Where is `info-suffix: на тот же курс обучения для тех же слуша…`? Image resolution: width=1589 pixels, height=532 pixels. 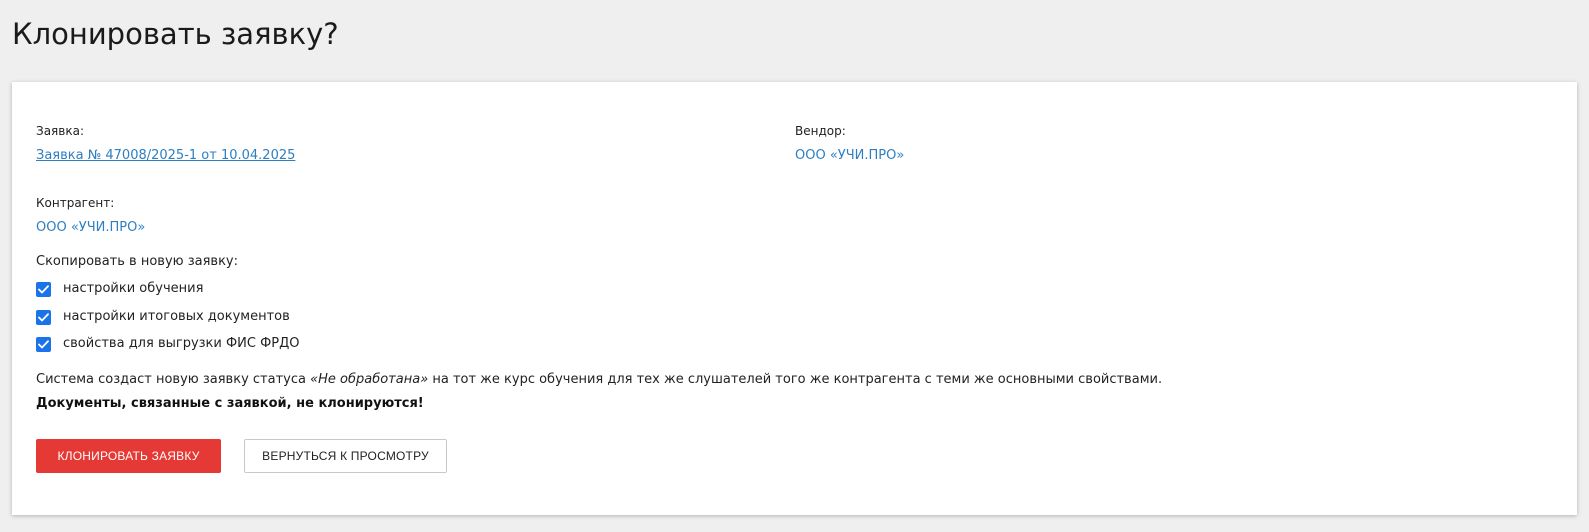 info-suffix: на тот же курс обучения для тех же слуша… is located at coordinates (795, 379).